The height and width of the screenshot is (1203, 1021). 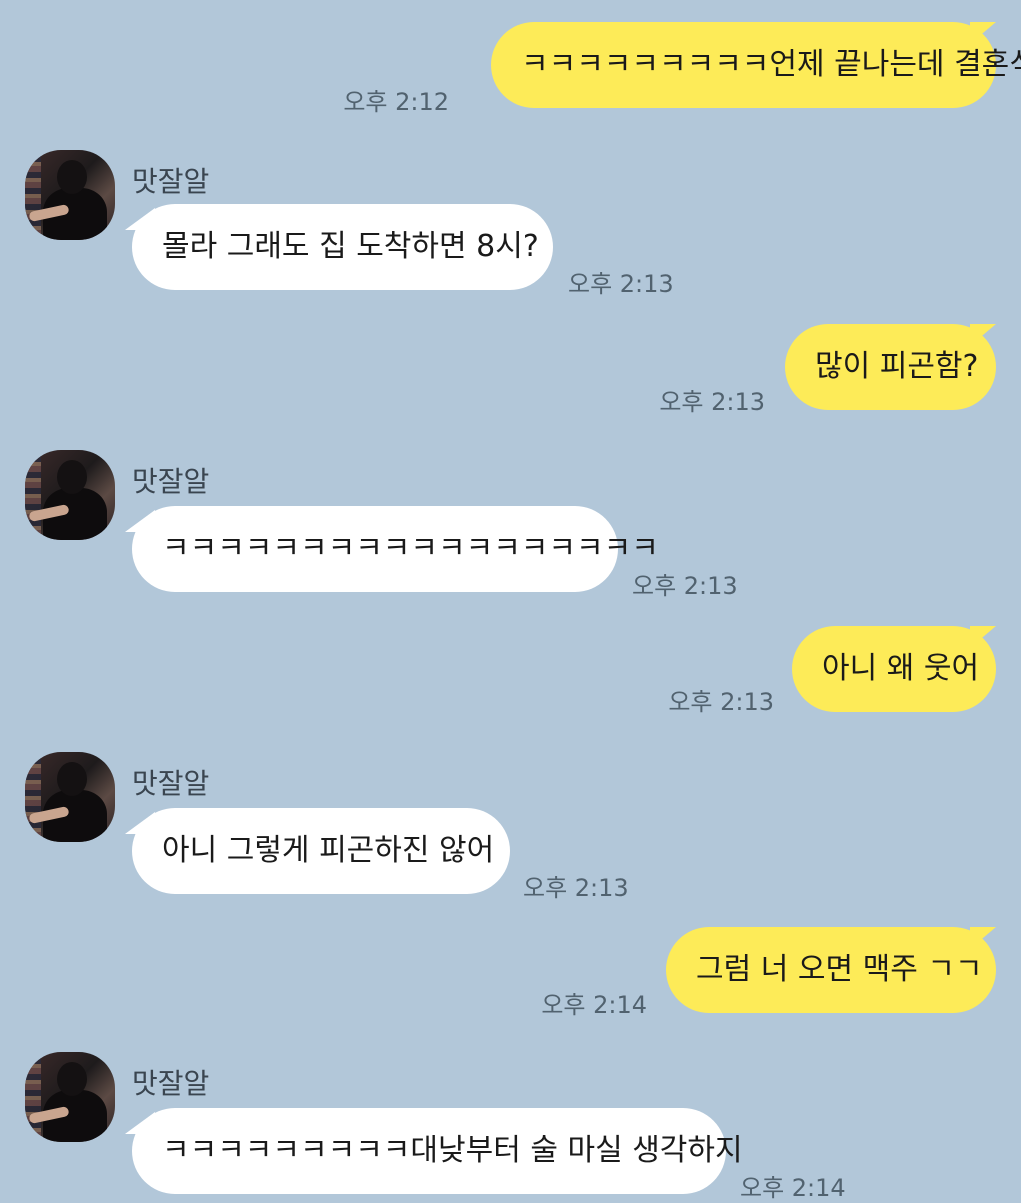 What do you see at coordinates (396, 102) in the screenshot?
I see `message-time: 오후 2:12` at bounding box center [396, 102].